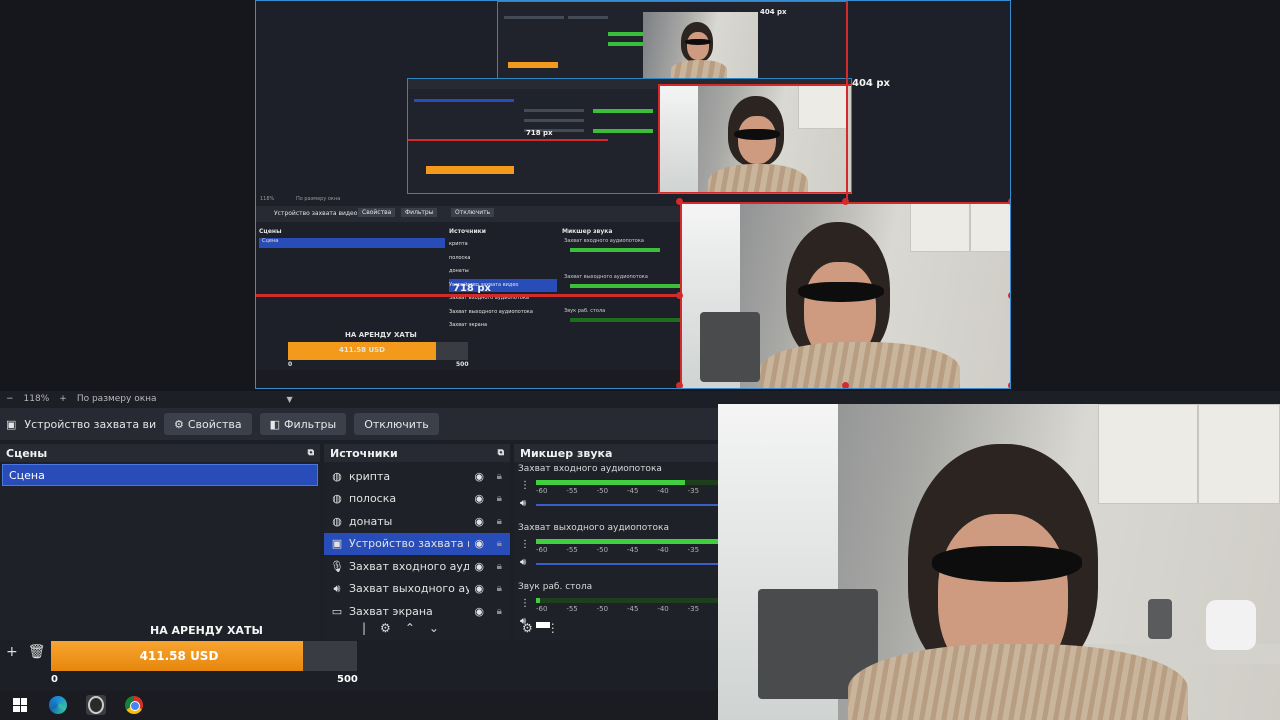  I want to click on properties-label: Свойства, so click(214, 424).